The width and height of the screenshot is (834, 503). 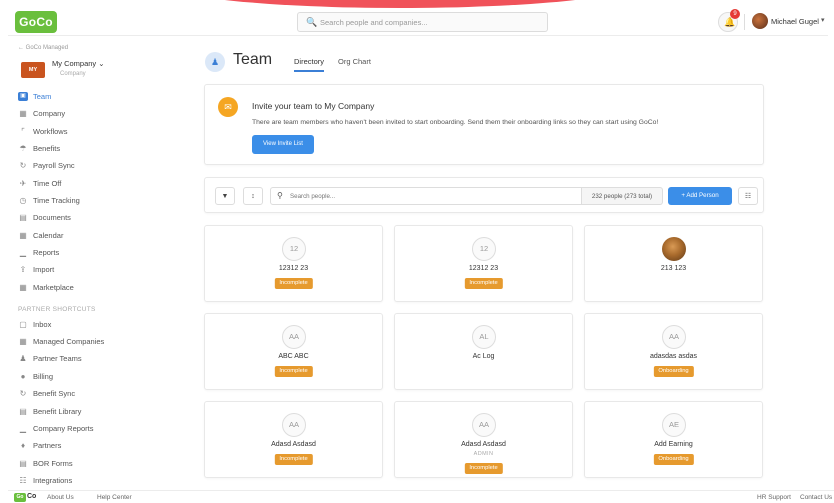 I want to click on footer-link-help: Help Center, so click(x=114, y=497).